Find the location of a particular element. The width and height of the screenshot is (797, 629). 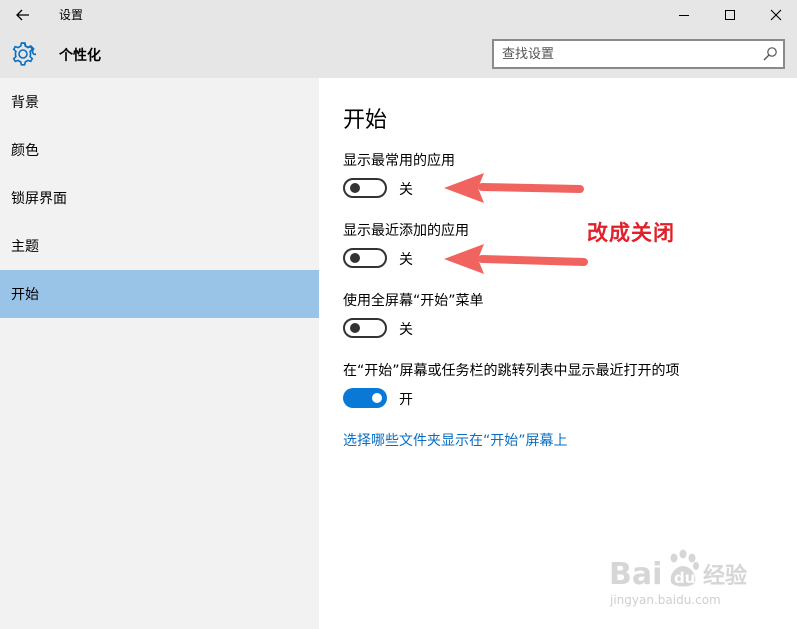

setting-label-full-screen-start: 使用全屏幕“开始”菜单 is located at coordinates (413, 301).